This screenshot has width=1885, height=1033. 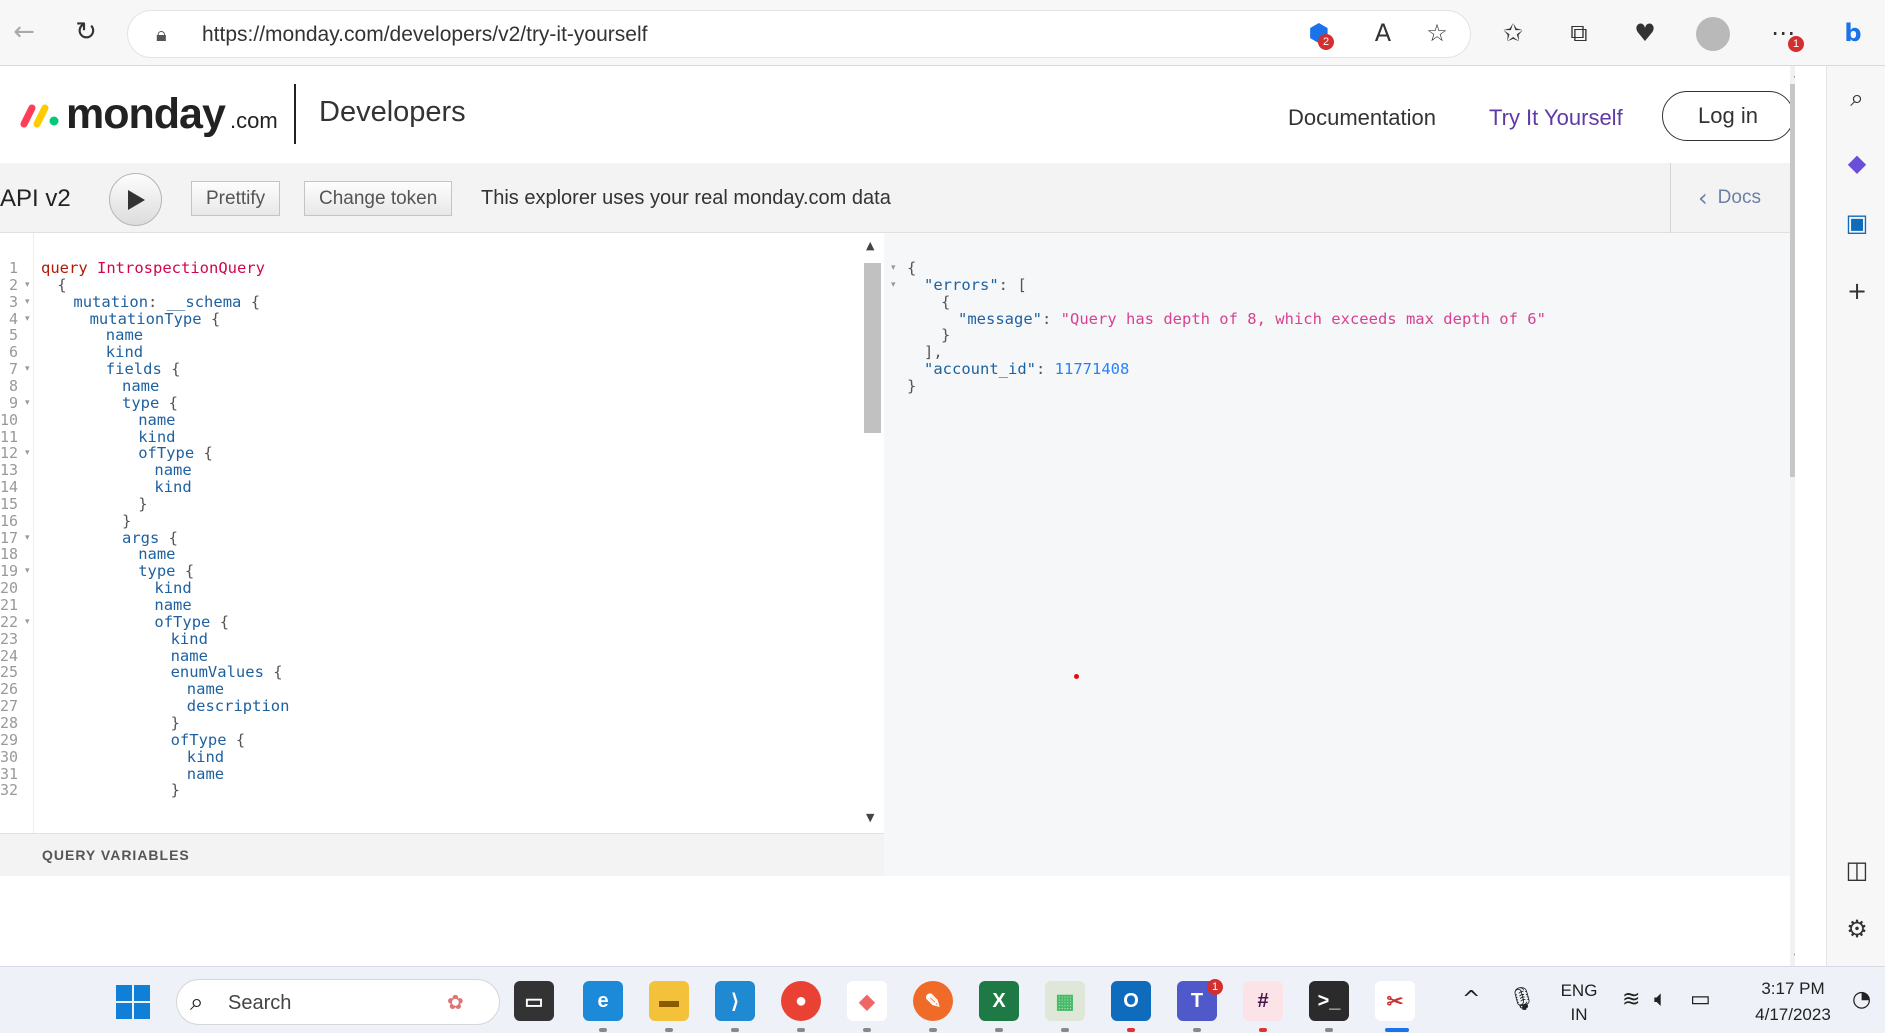 I want to click on microphone-icon: 🎙︎, so click(x=1522, y=999).